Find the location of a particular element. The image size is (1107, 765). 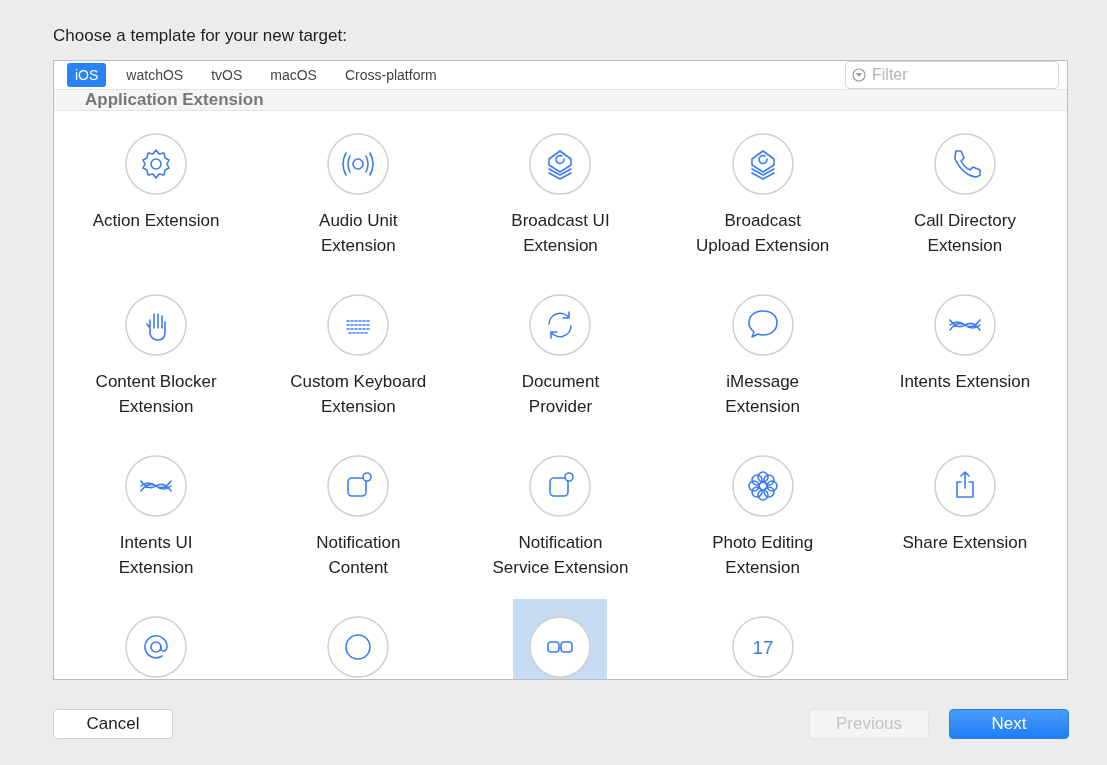

template-name: Broadcast UI Extension is located at coordinates (560, 233).